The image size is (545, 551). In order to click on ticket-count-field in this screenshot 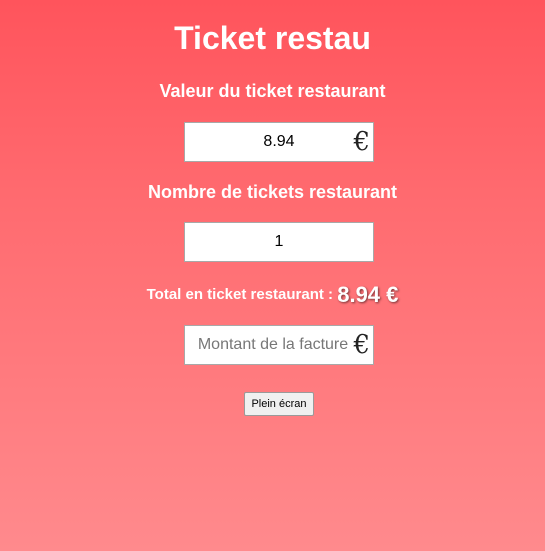, I will do `click(279, 242)`.